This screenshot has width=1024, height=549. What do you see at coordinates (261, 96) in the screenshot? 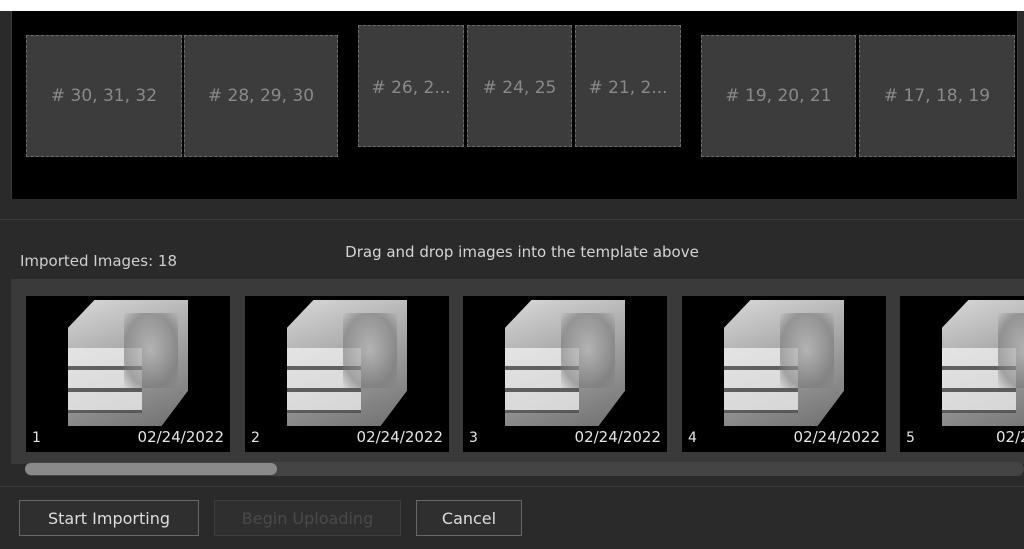
I see `template-slot: # 28, 29, 30` at bounding box center [261, 96].